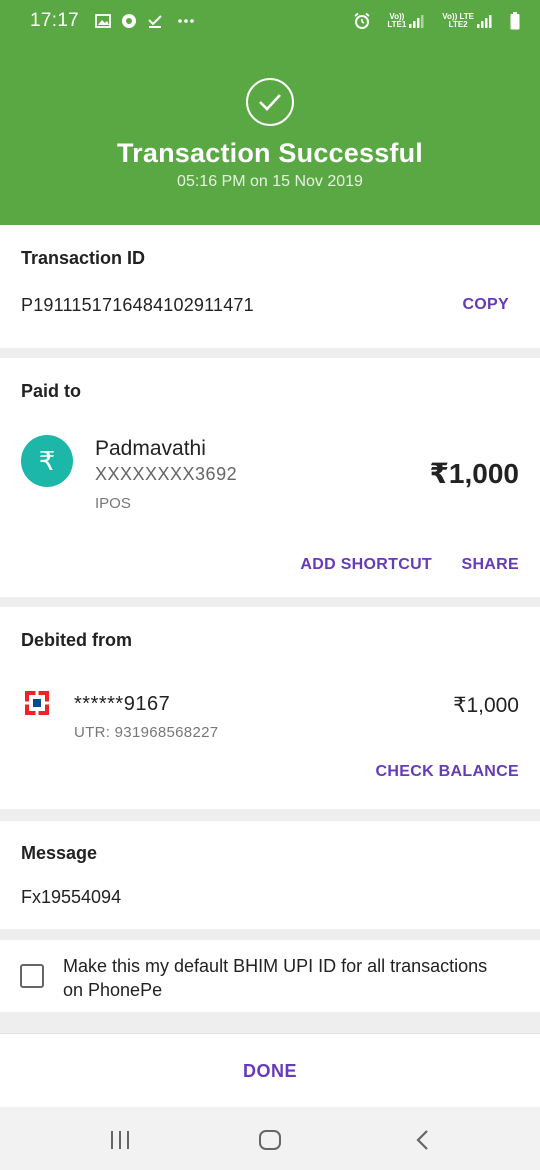 The width and height of the screenshot is (540, 1170). I want to click on sim2-label-bottom: LTE2, so click(458, 24).